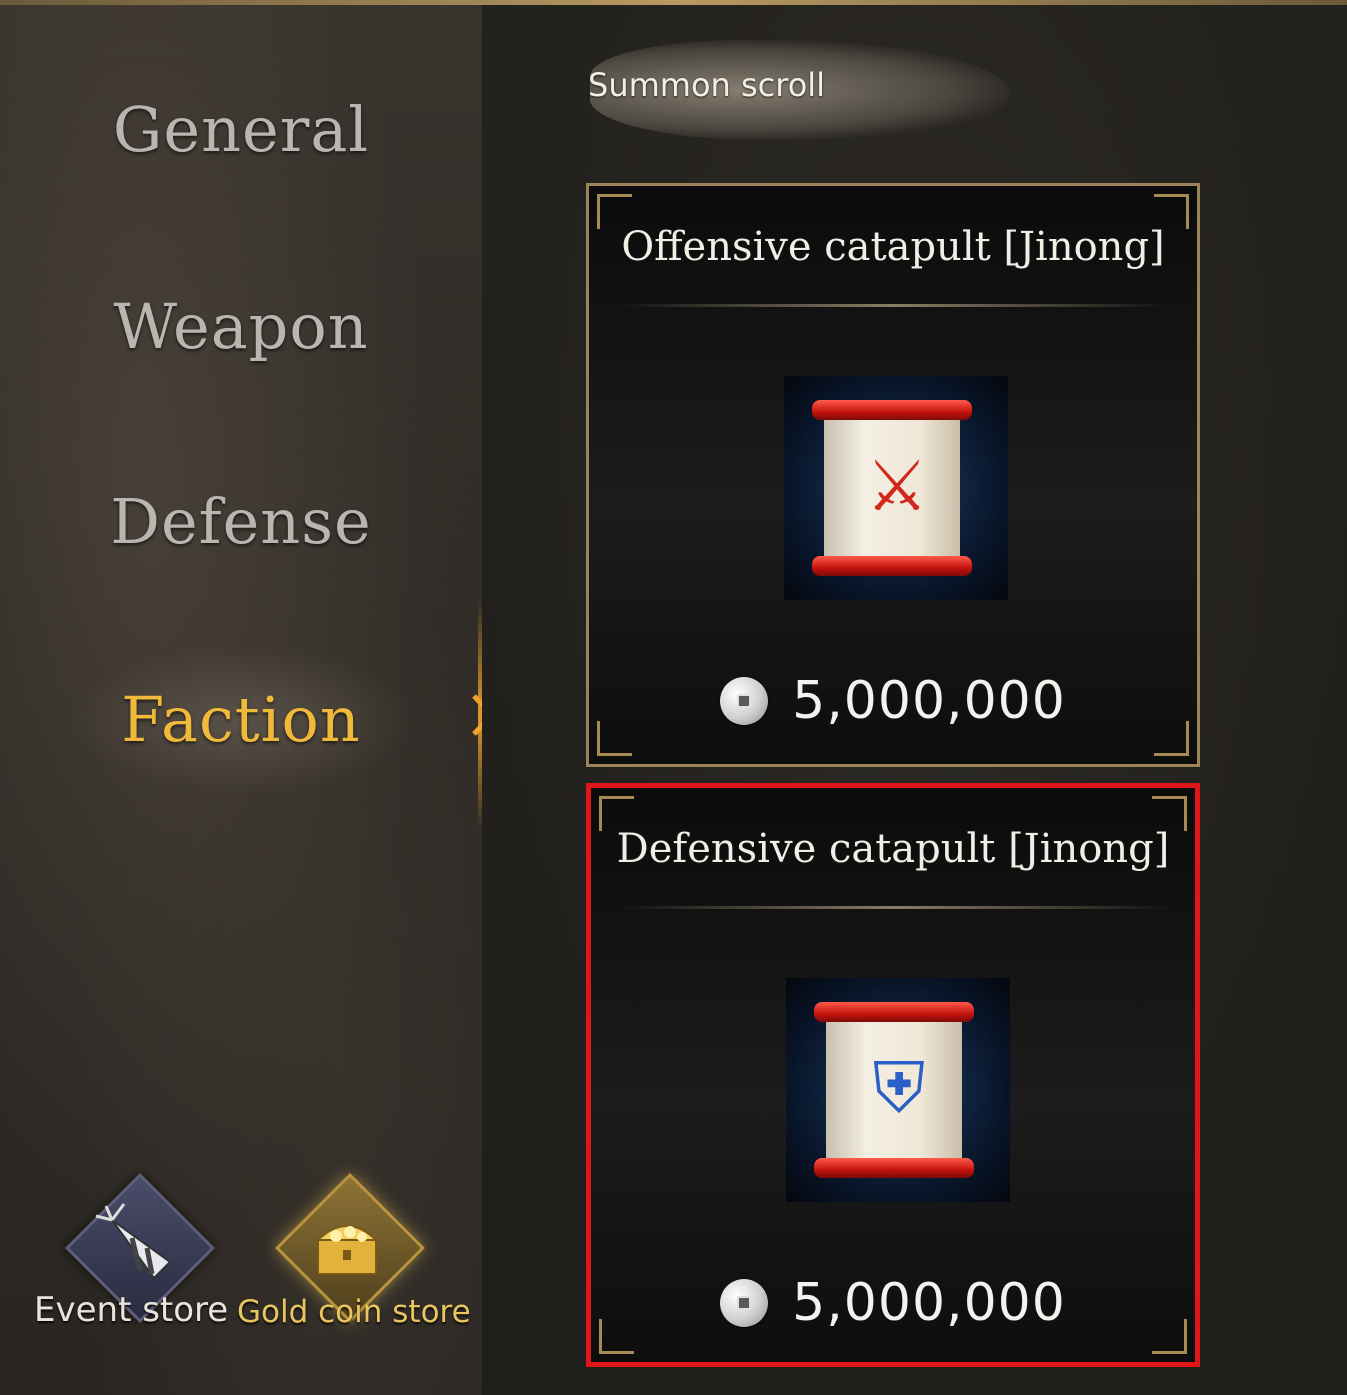  What do you see at coordinates (354, 1312) in the screenshot?
I see `gold-coin-store-label: Gold coin store` at bounding box center [354, 1312].